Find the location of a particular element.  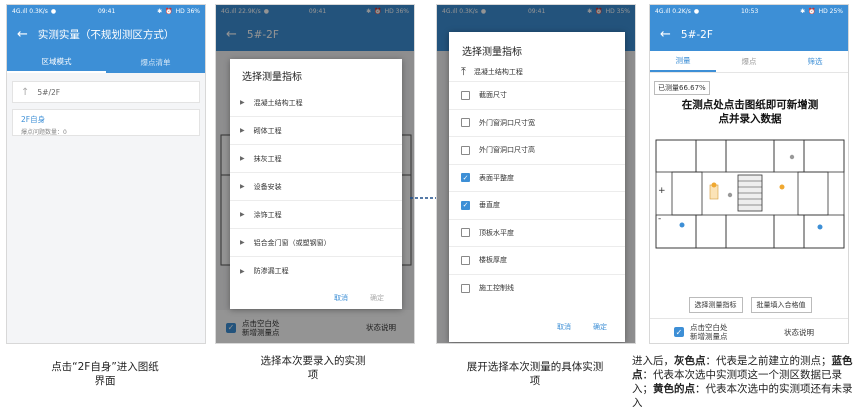

submetric-option: 截面尺寸 is located at coordinates (537, 96).